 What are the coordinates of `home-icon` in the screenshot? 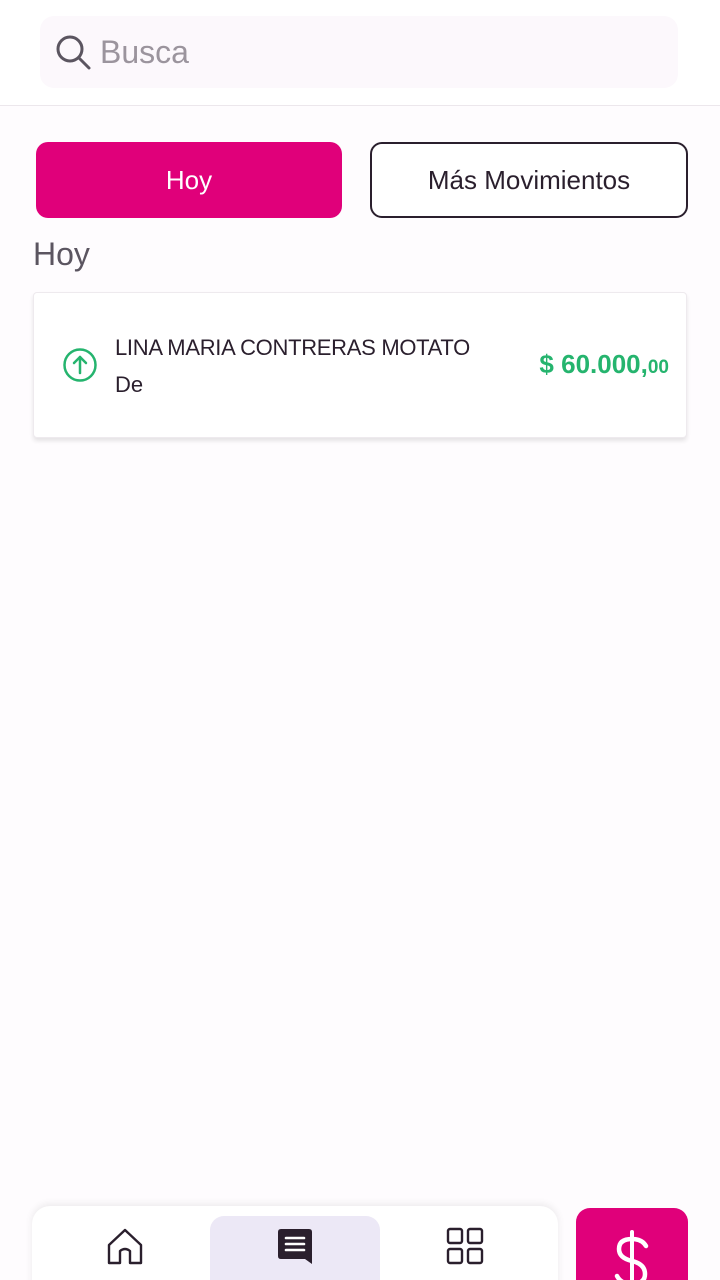 It's located at (125, 1246).